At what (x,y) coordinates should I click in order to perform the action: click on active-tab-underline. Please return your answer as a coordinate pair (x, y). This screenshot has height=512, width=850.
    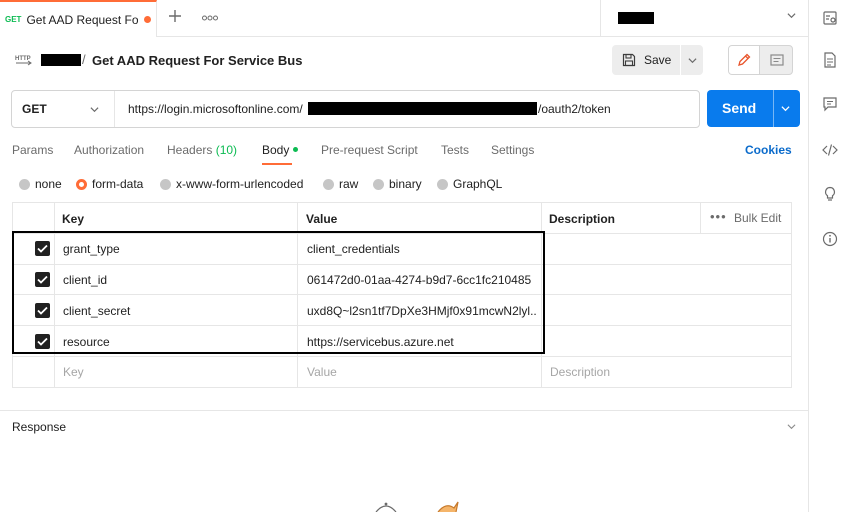
    Looking at the image, I should click on (277, 164).